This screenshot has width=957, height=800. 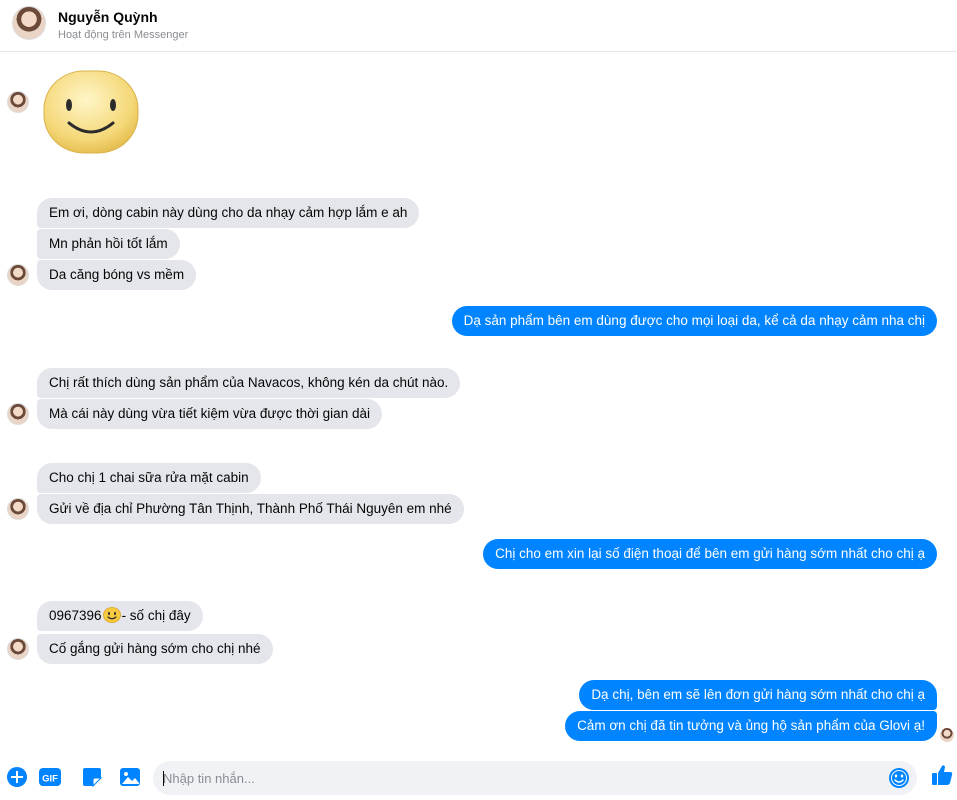 What do you see at coordinates (123, 35) in the screenshot?
I see `contact-status: Hoạt động trên Messenger` at bounding box center [123, 35].